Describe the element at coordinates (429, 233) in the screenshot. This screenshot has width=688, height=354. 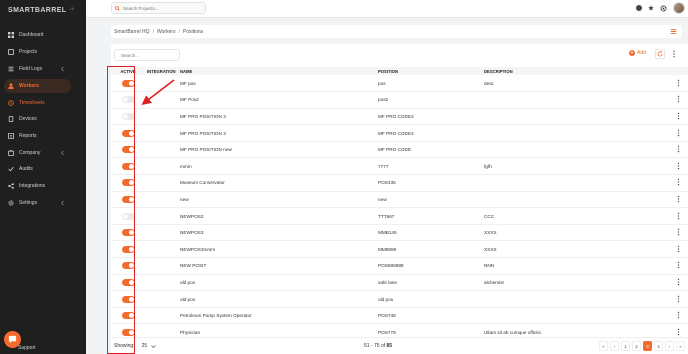
I see `position-cell: MMB145` at that location.